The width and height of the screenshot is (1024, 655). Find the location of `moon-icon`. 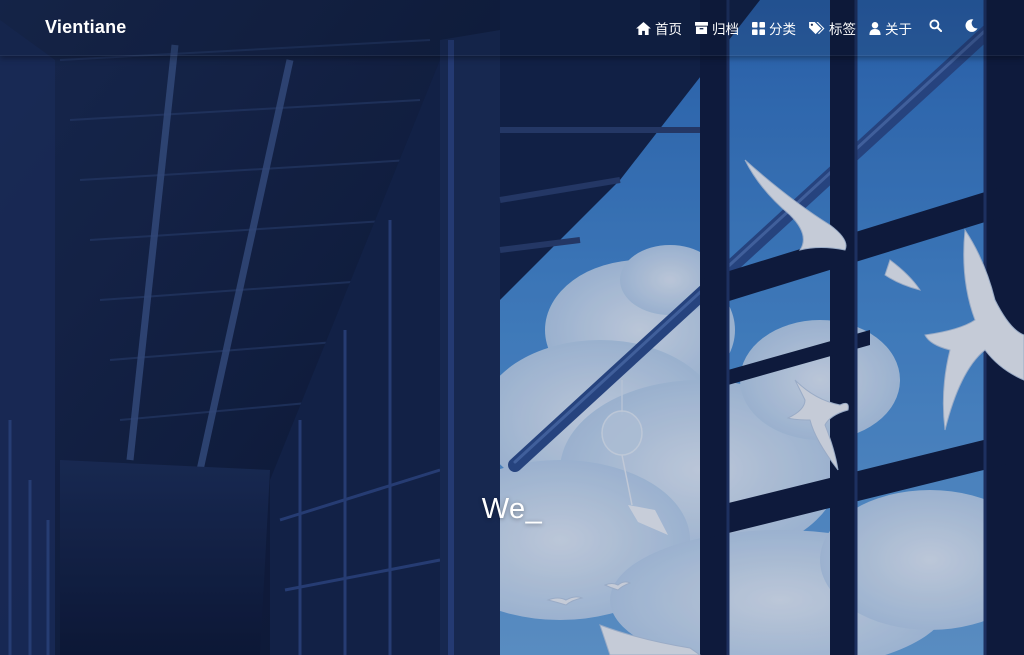

moon-icon is located at coordinates (971, 28).